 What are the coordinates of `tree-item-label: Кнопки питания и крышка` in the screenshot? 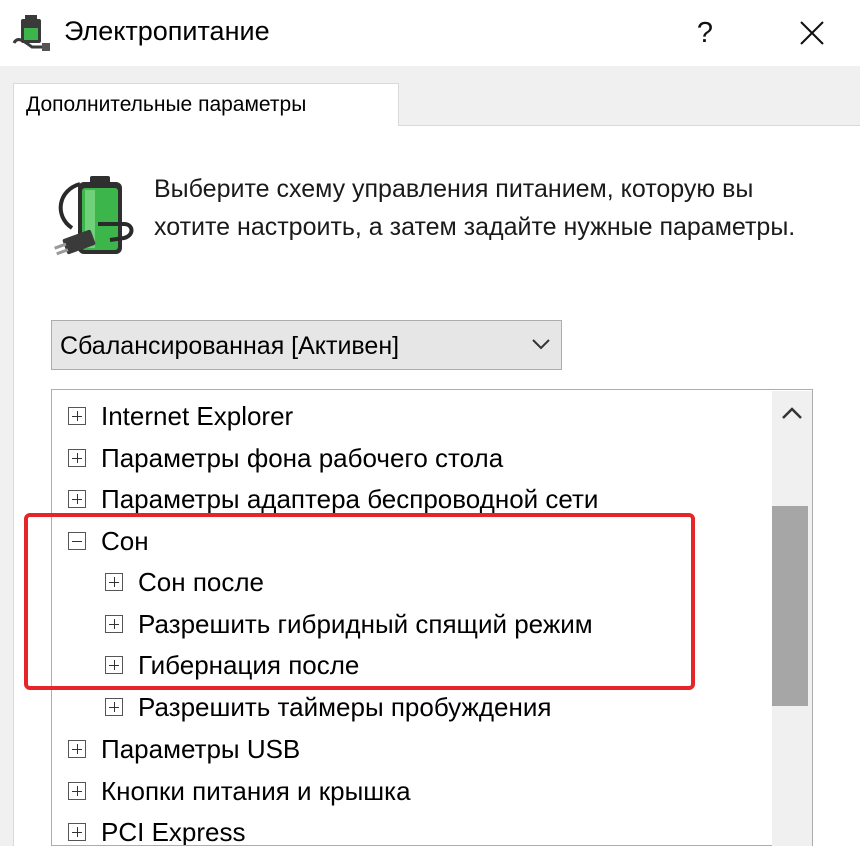 It's located at (256, 791).